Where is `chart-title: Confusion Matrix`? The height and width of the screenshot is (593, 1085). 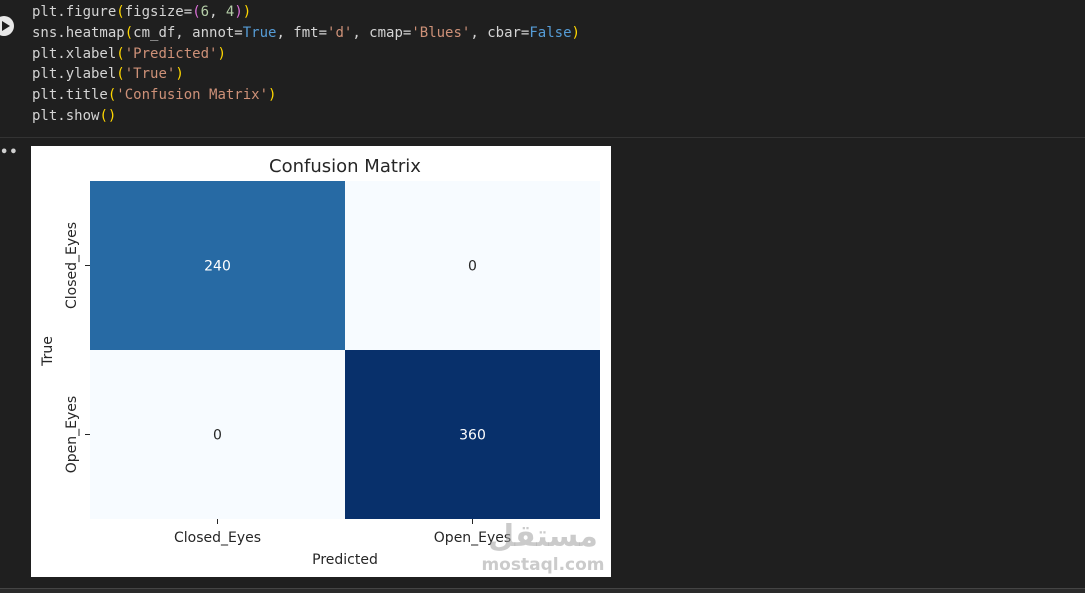
chart-title: Confusion Matrix is located at coordinates (345, 166).